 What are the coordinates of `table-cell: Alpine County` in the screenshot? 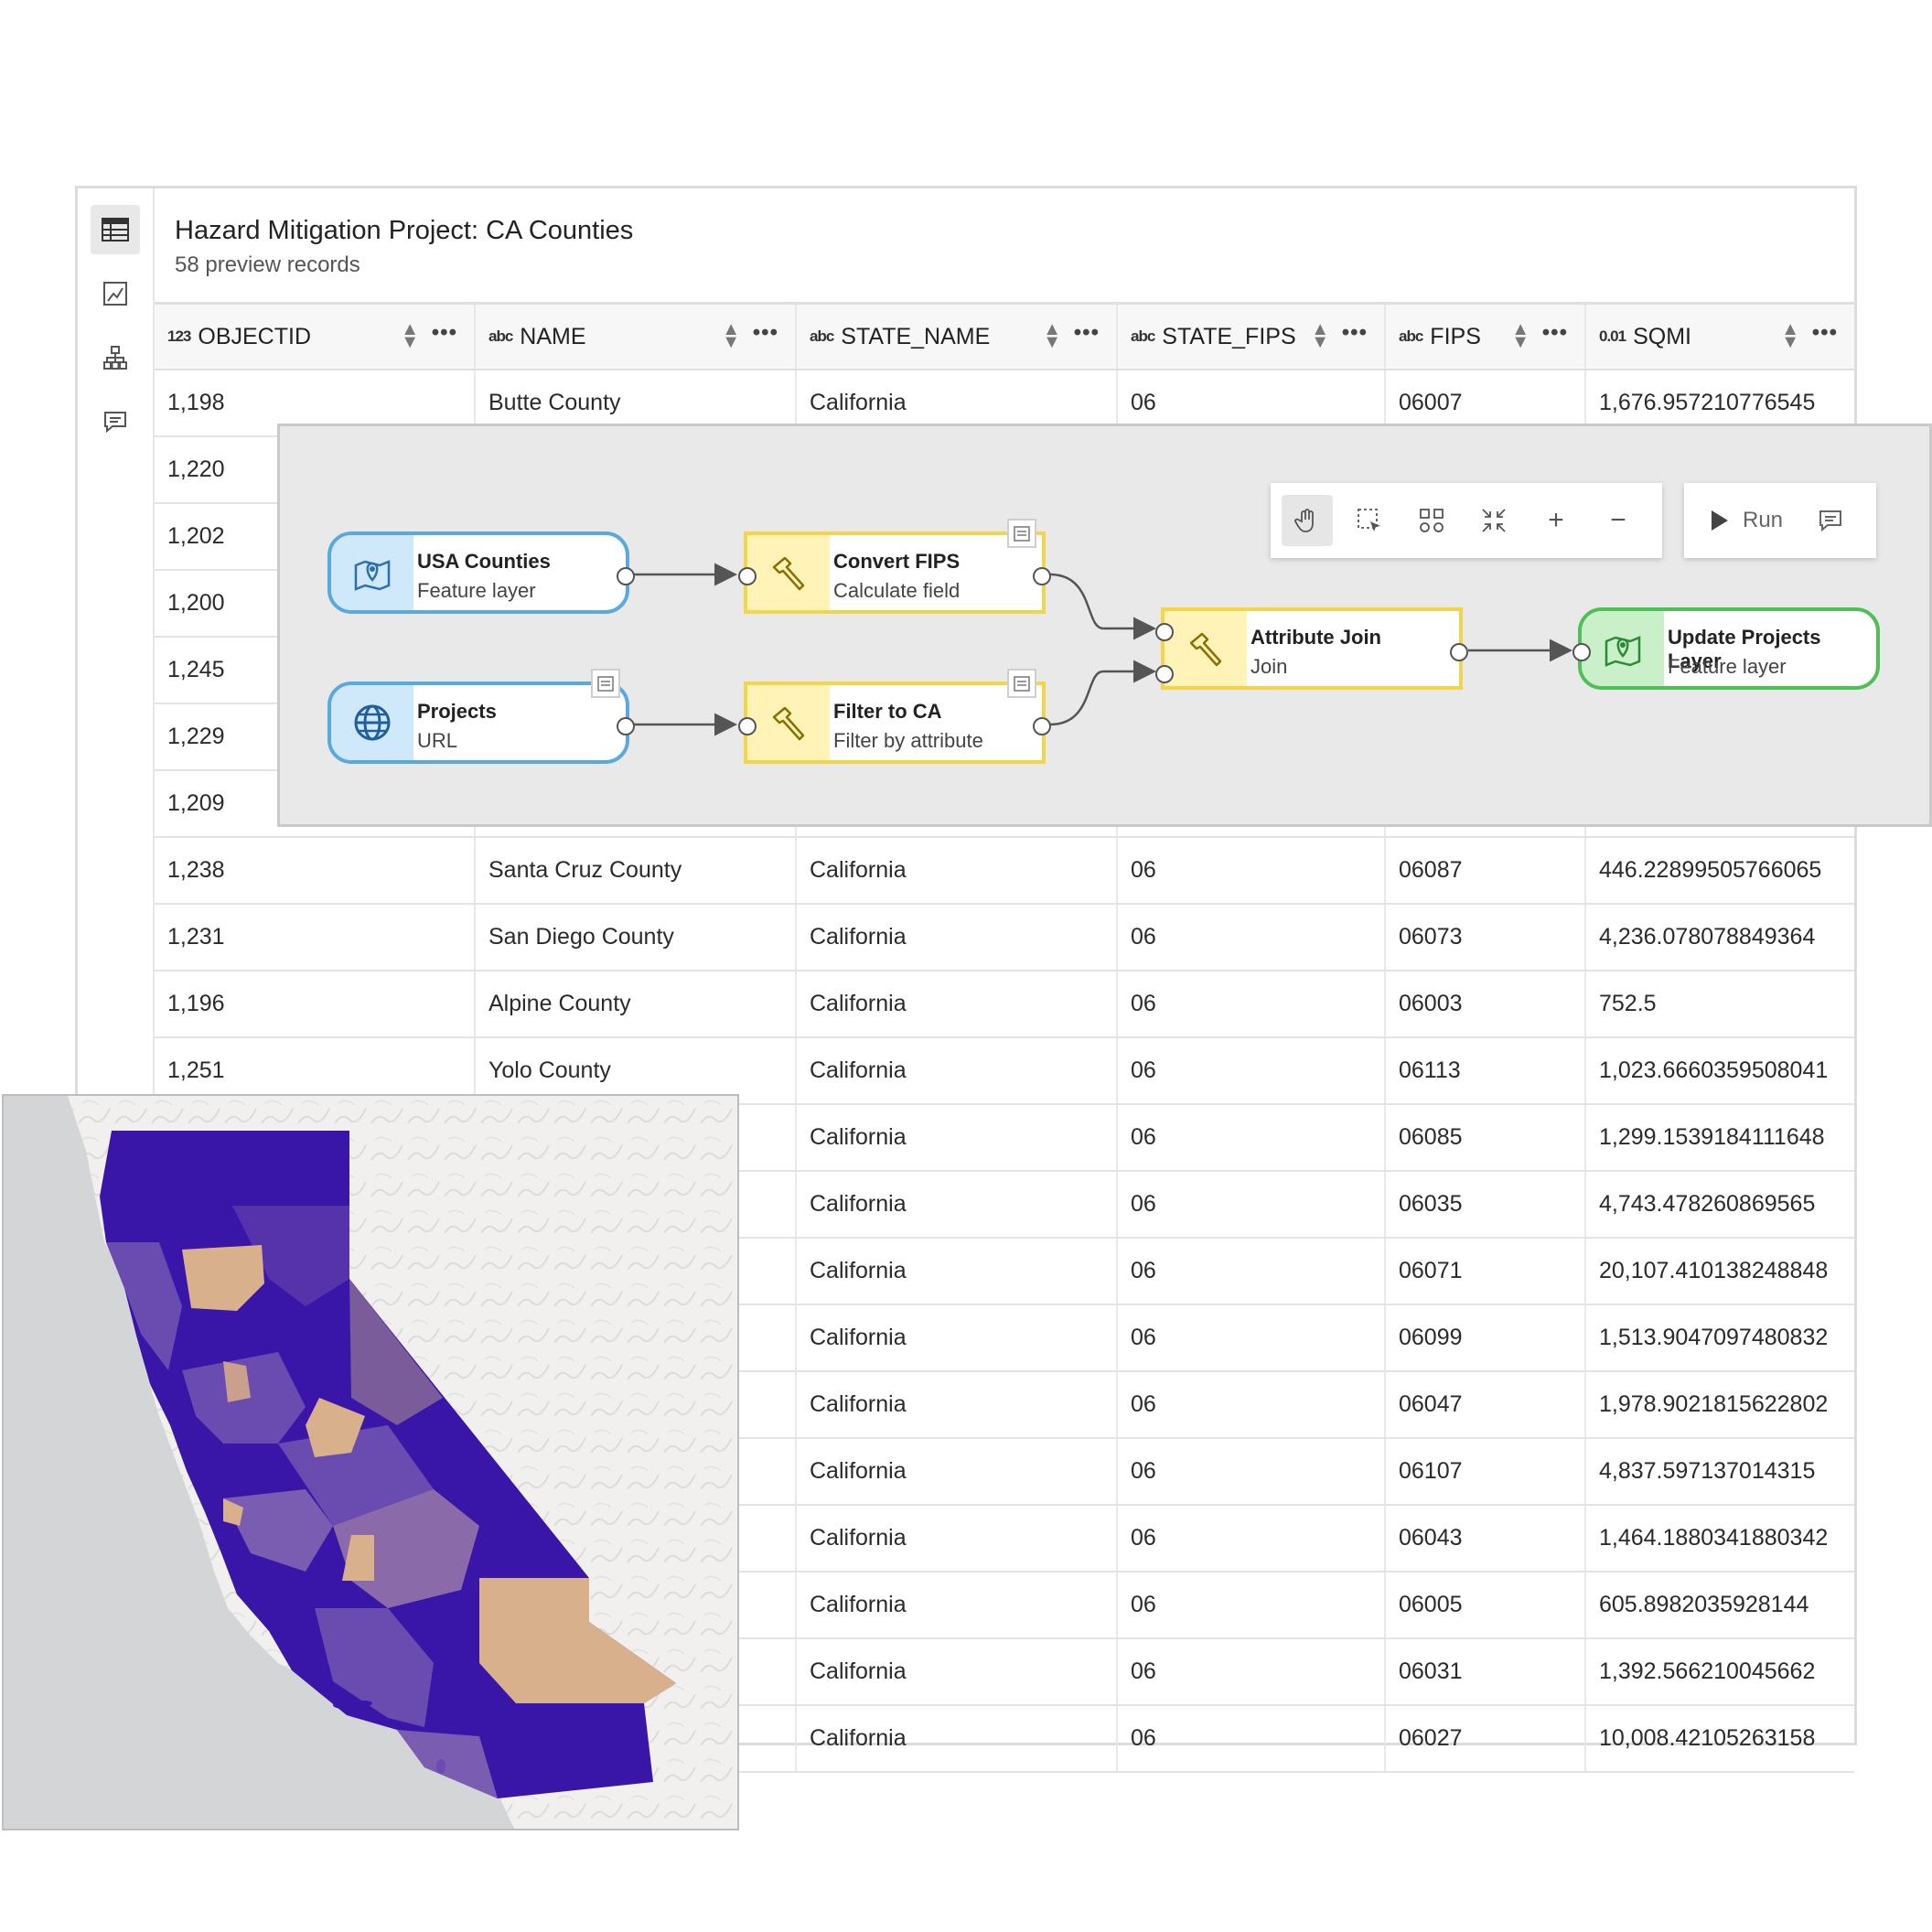 It's located at (637, 1004).